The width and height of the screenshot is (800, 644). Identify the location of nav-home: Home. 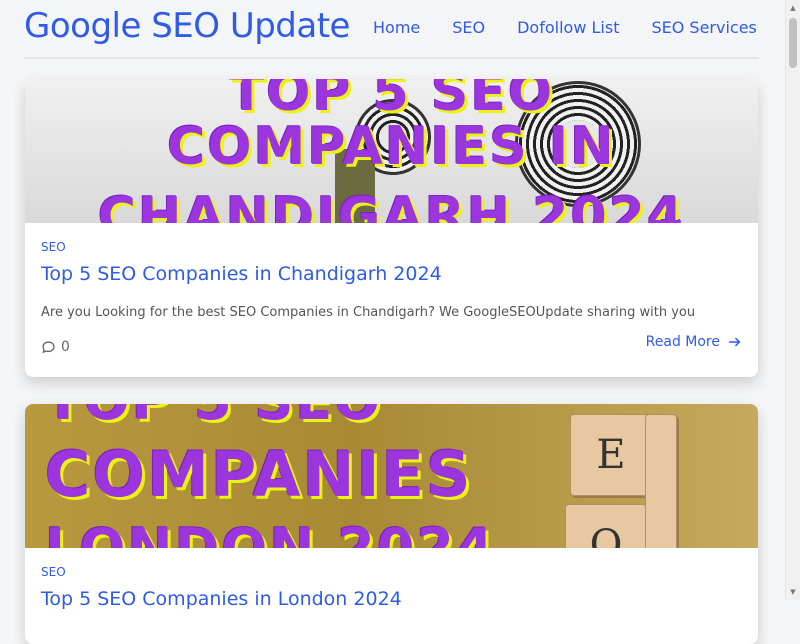
(396, 27).